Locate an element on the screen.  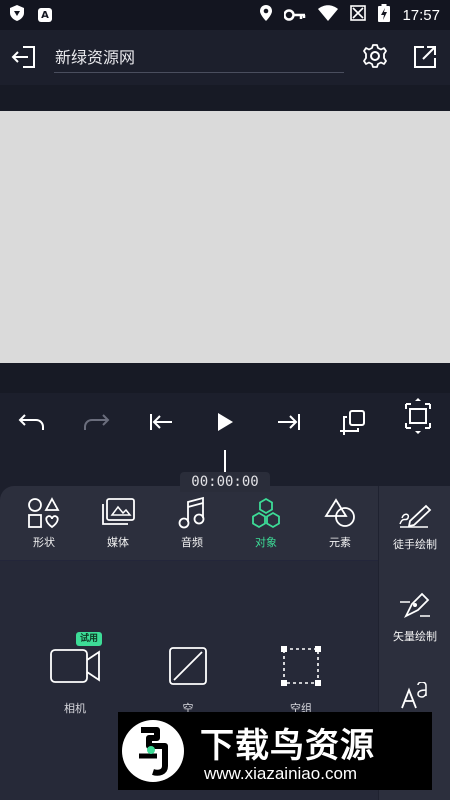
a-box-icon: A is located at coordinates (45, 15).